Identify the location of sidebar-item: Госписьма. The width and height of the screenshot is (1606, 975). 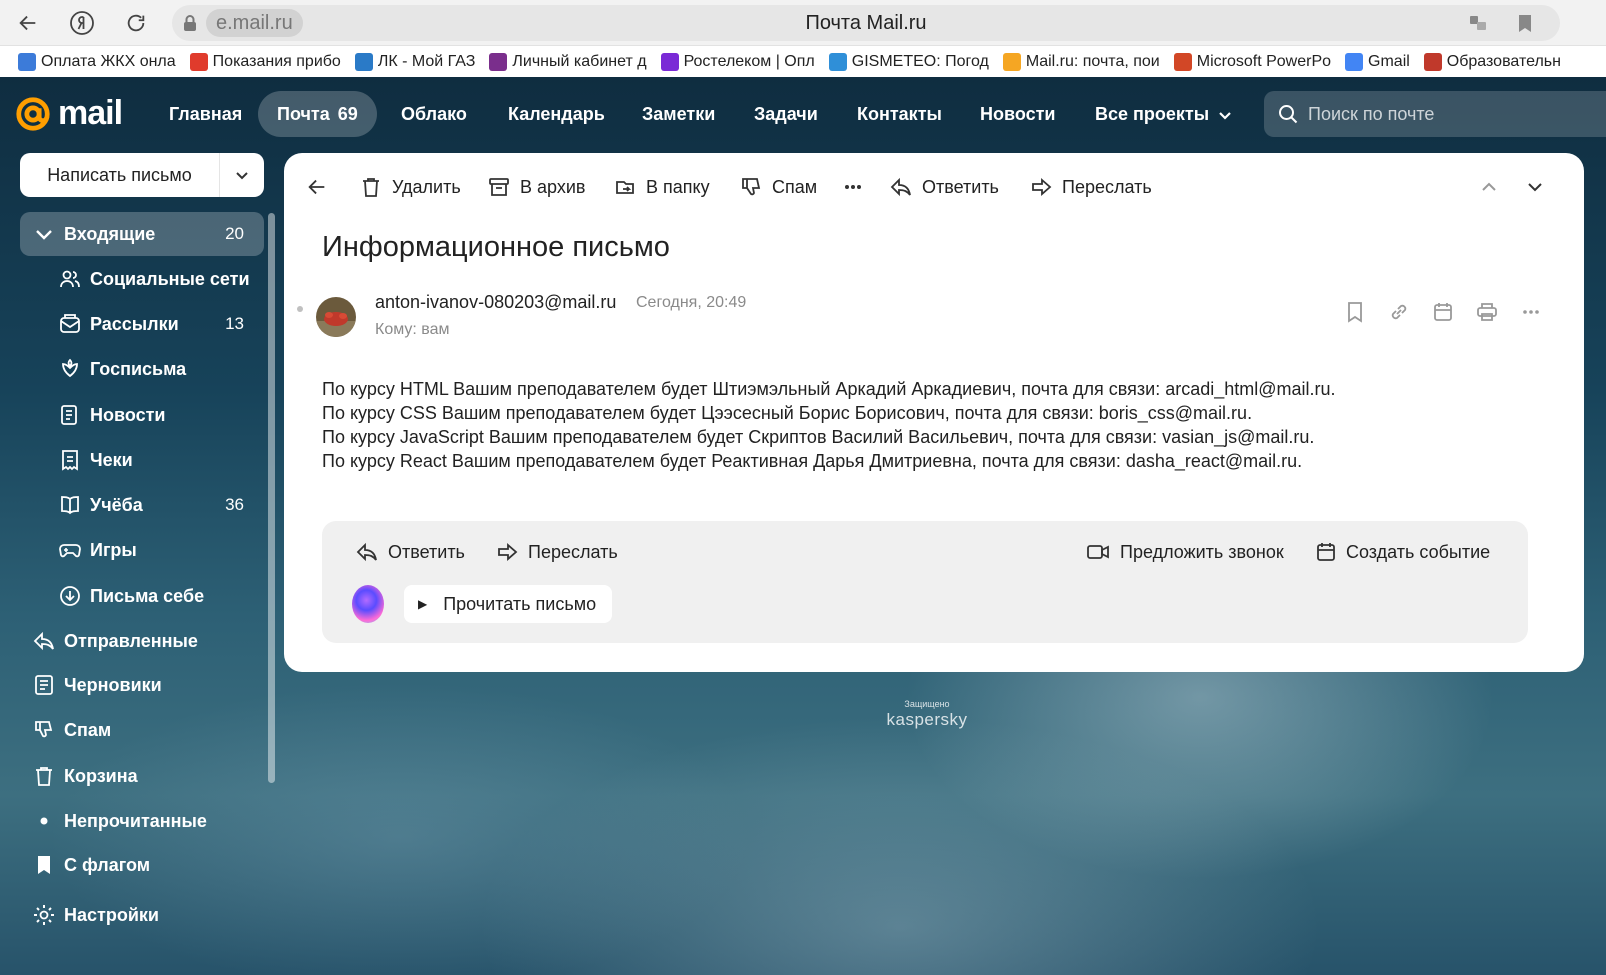
(142, 369).